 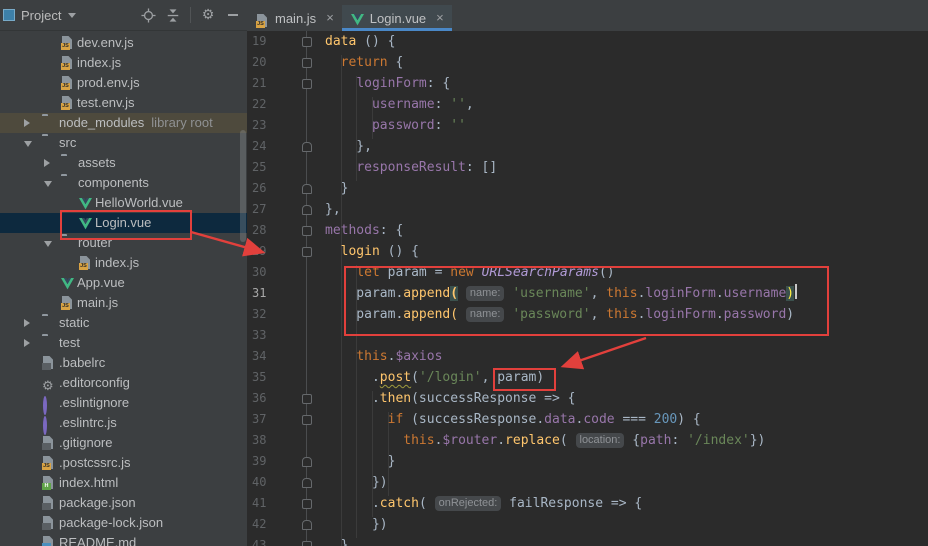 What do you see at coordinates (372, 62) in the screenshot?
I see `code-text: return {` at bounding box center [372, 62].